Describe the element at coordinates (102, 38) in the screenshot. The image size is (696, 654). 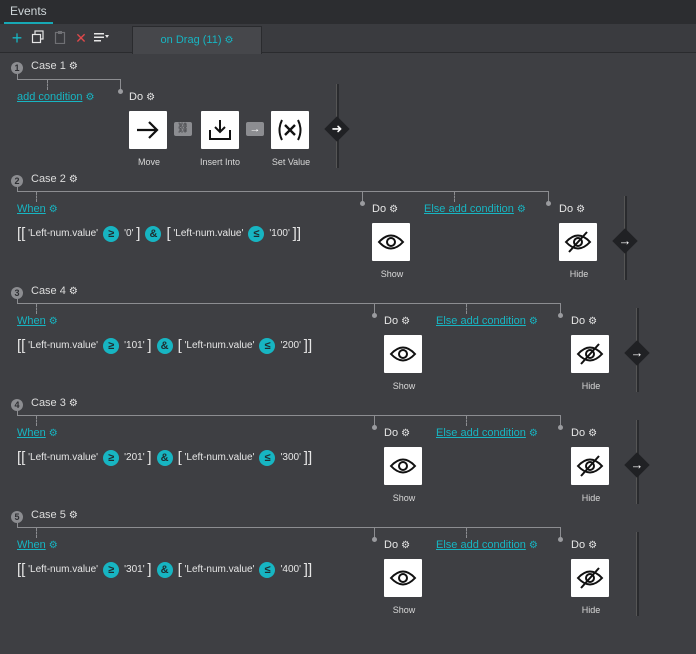
I see `menu-icon` at that location.